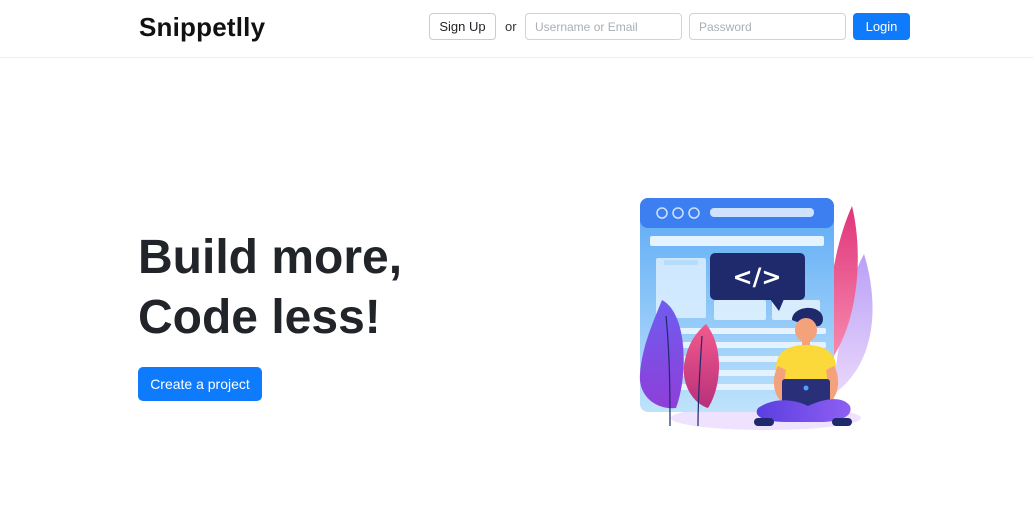  What do you see at coordinates (757, 277) in the screenshot?
I see `code-symbol-icon: </>` at bounding box center [757, 277].